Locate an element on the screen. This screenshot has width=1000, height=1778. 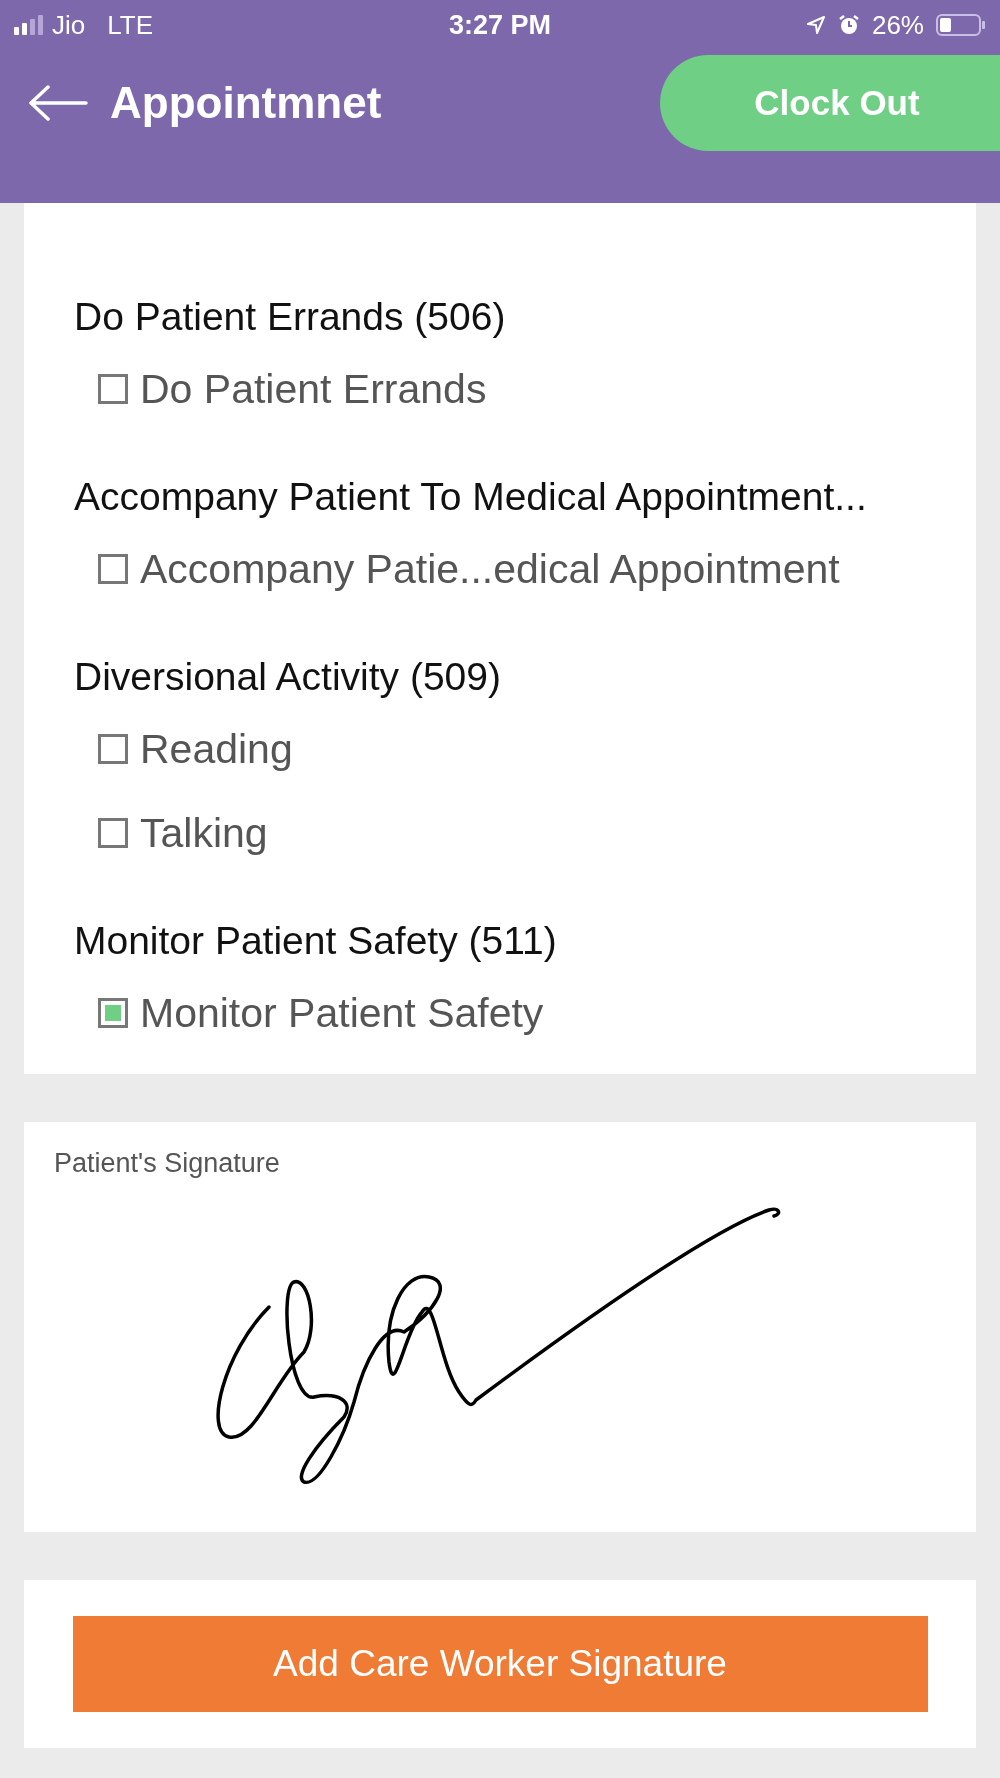
task-title: Do Patient Errands (506) is located at coordinates (290, 317).